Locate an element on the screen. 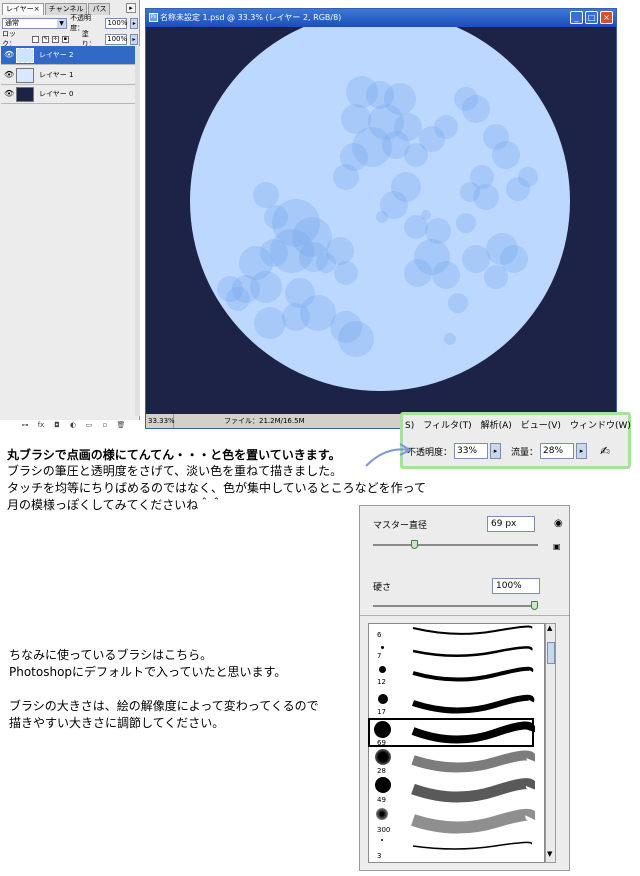 The image size is (640, 876). fill-arrow: ▸ is located at coordinates (134, 39).